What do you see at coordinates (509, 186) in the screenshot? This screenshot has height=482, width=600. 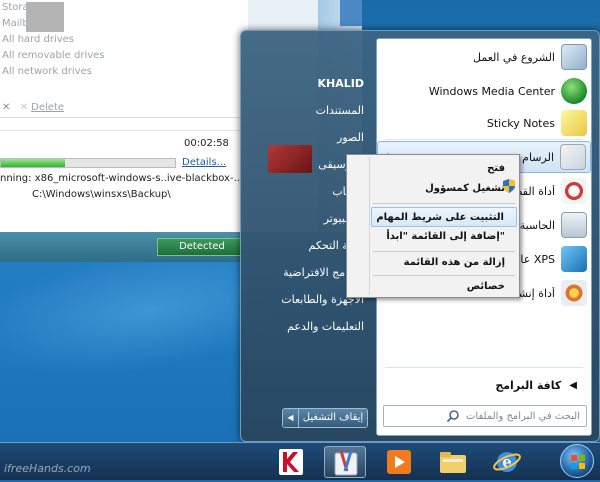 I see `uac-shield-icon` at bounding box center [509, 186].